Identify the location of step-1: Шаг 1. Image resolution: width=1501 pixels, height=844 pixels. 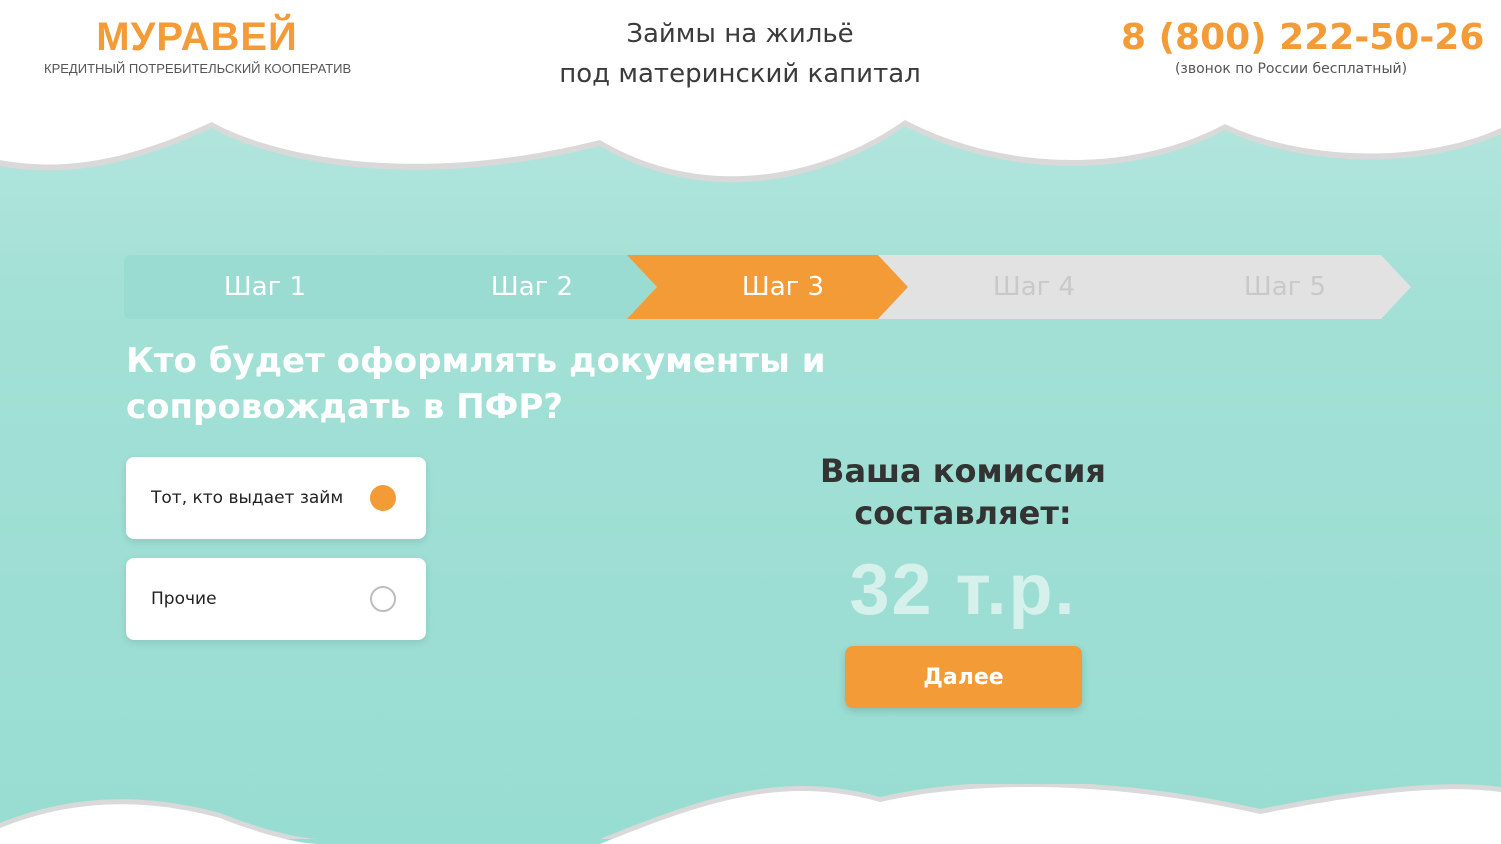
(265, 287).